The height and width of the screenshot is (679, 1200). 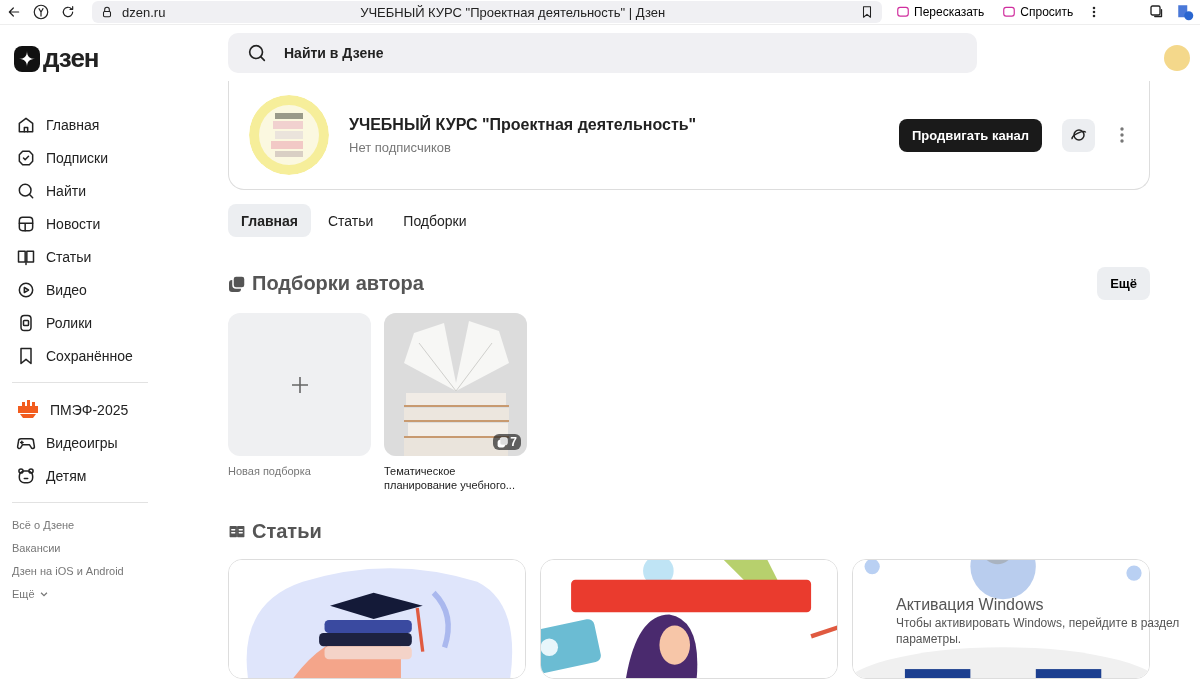 I want to click on footer-link: Всё о Дзене, so click(x=114, y=524).